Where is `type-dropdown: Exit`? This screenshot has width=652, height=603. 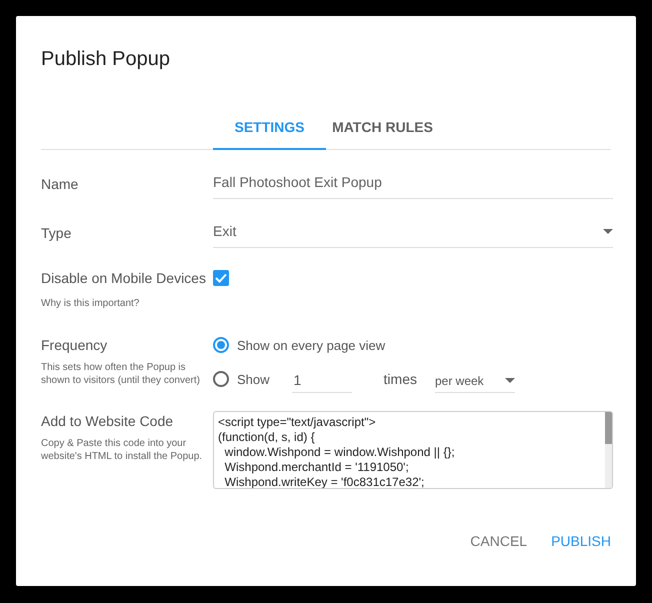 type-dropdown: Exit is located at coordinates (413, 235).